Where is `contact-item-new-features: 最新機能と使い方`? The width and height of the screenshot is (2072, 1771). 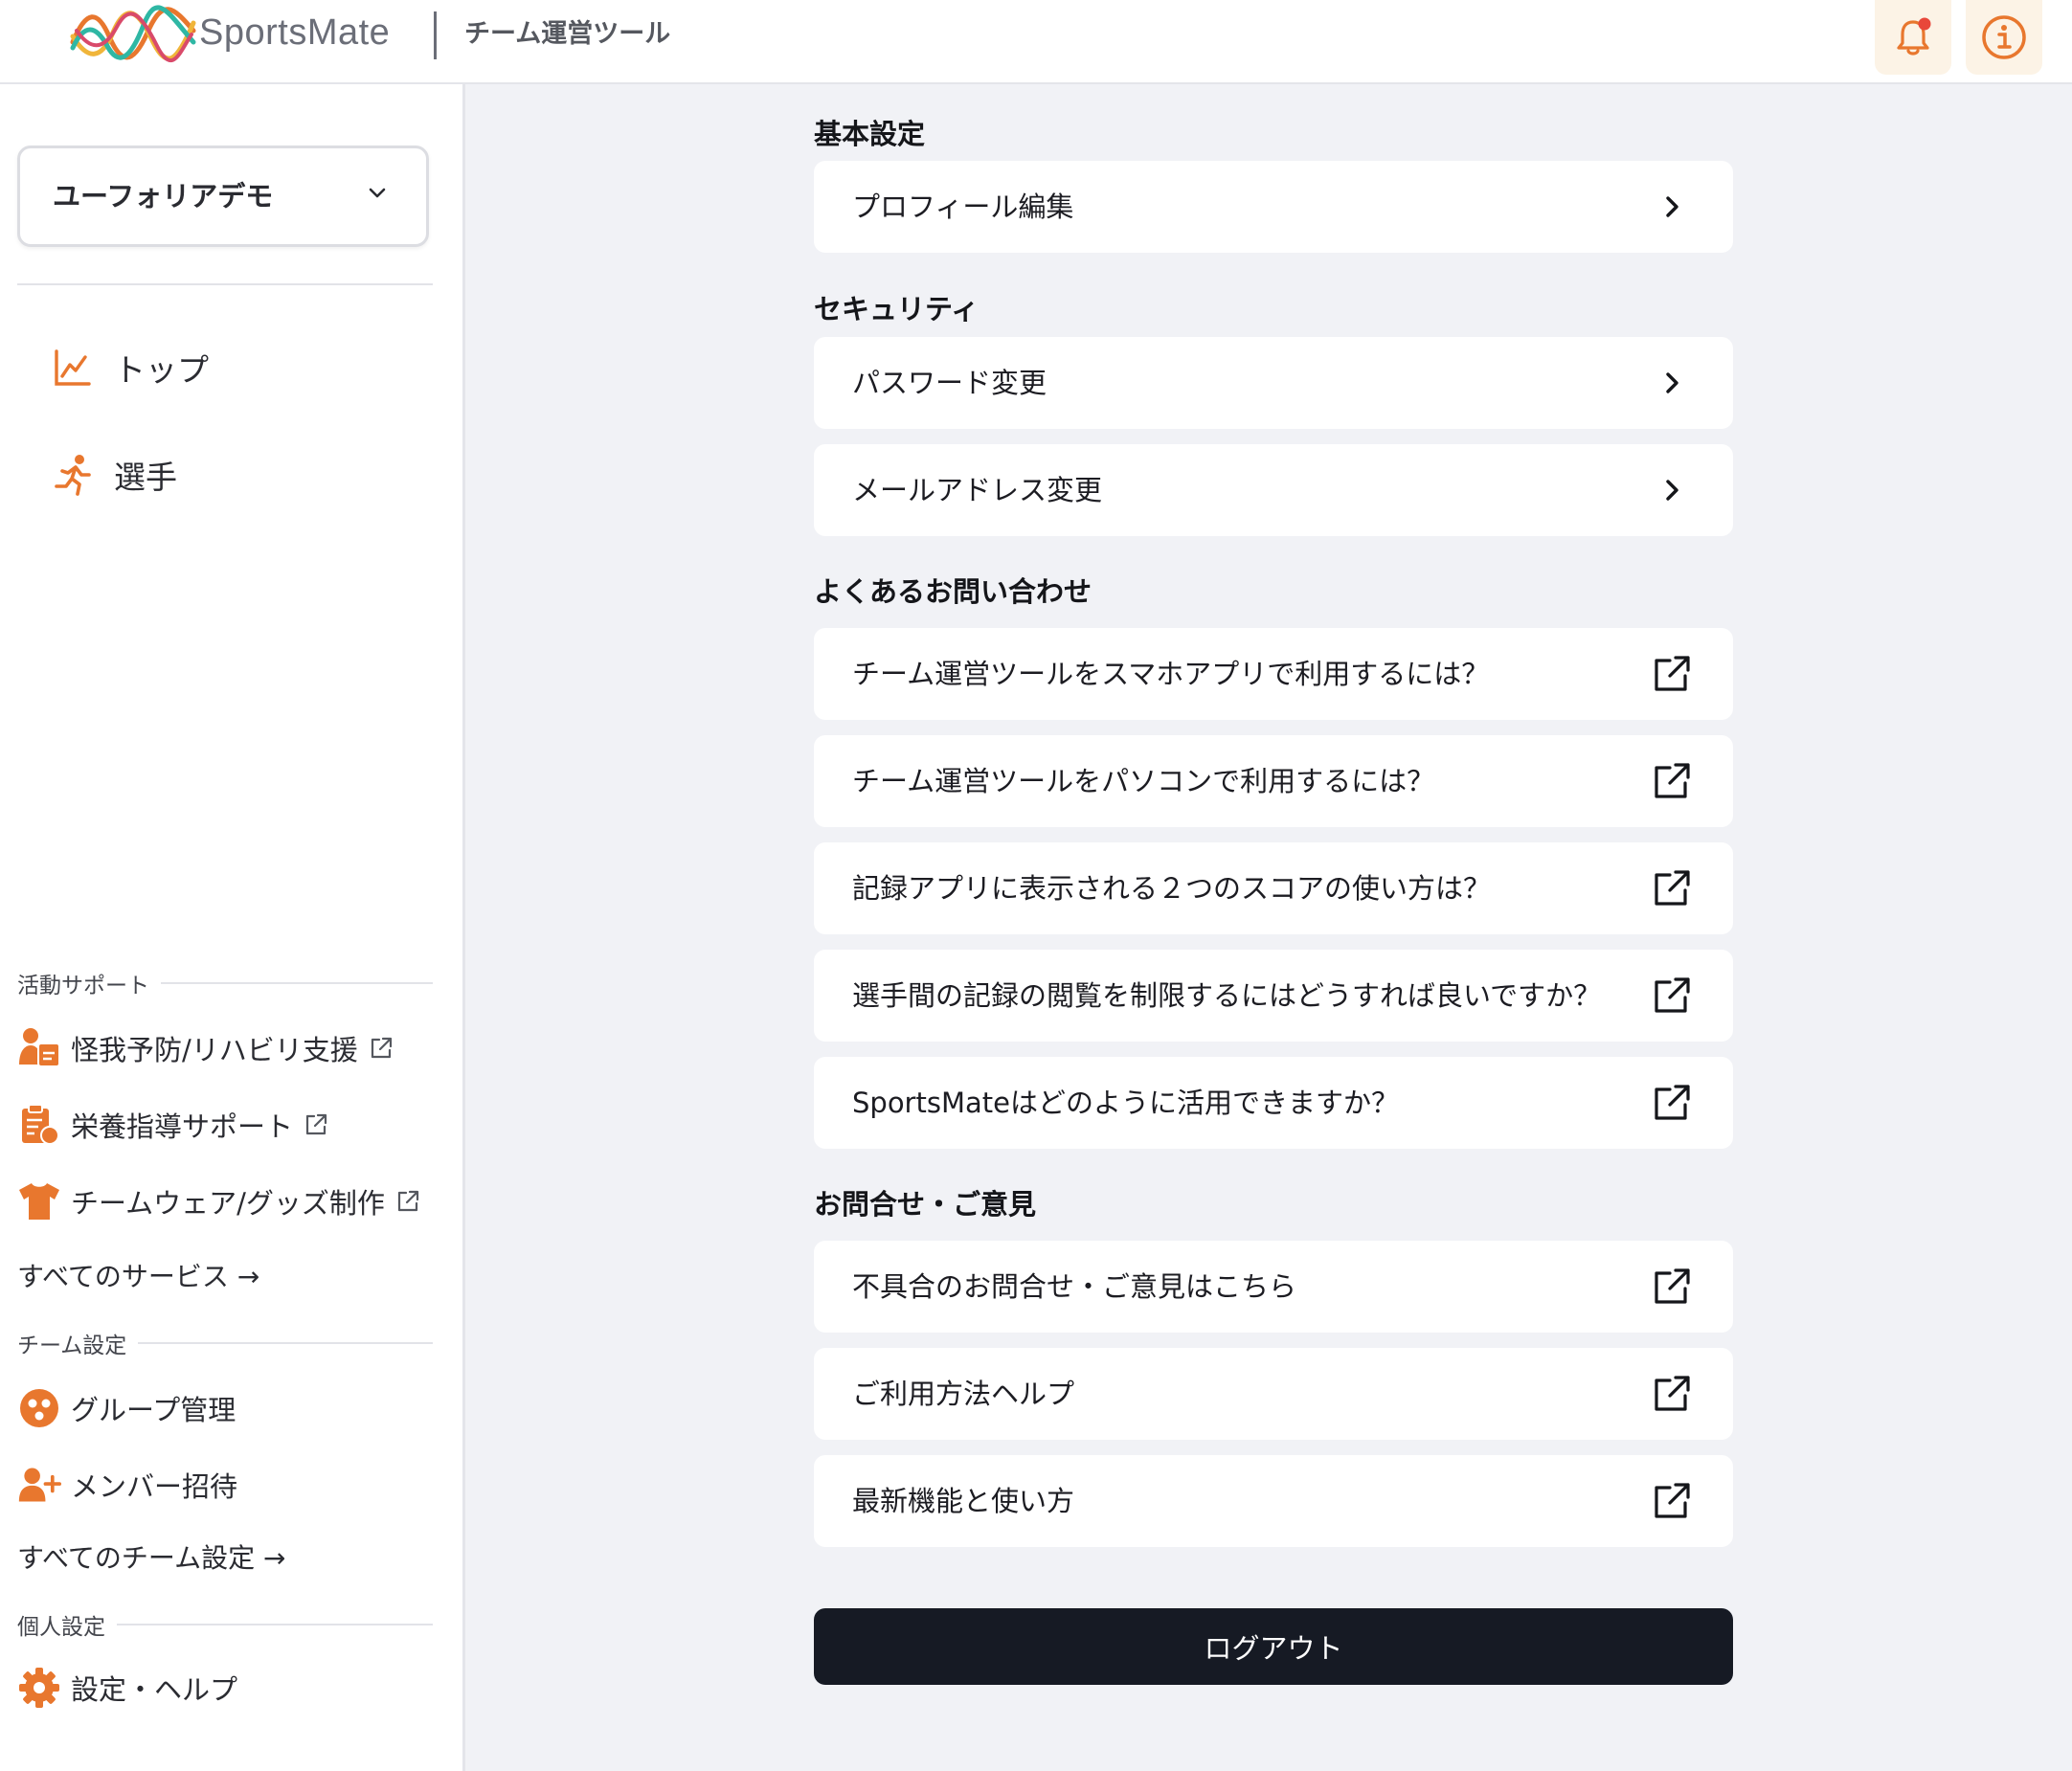 contact-item-new-features: 最新機能と使い方 is located at coordinates (1273, 1501).